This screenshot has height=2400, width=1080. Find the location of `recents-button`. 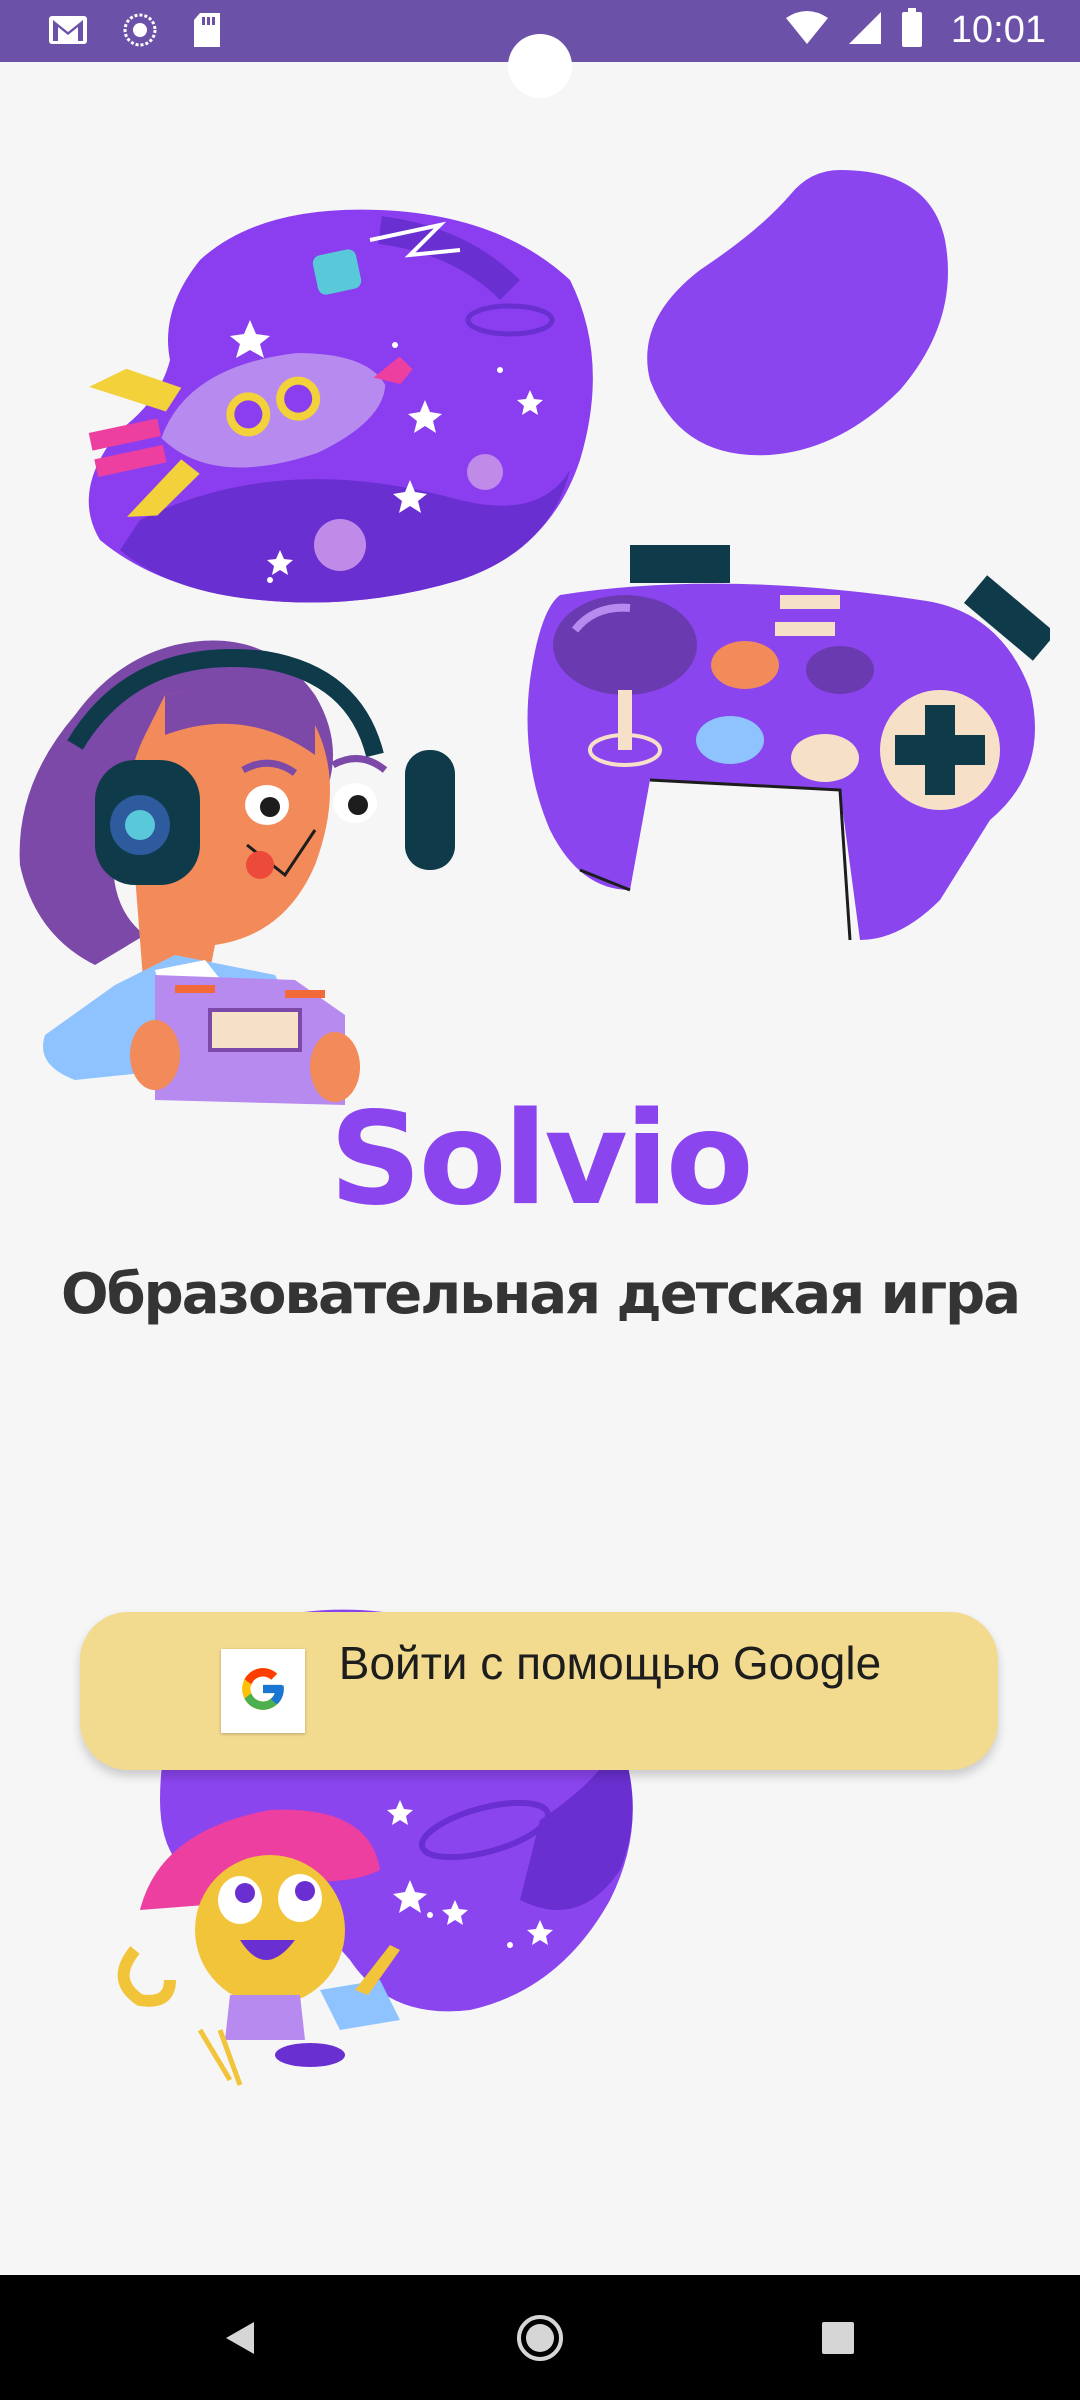

recents-button is located at coordinates (838, 2340).